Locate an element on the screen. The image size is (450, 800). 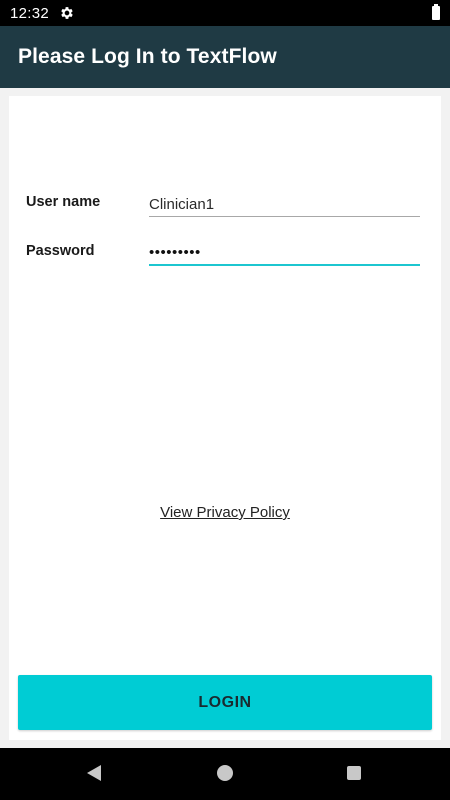
back-icon is located at coordinates (94, 773).